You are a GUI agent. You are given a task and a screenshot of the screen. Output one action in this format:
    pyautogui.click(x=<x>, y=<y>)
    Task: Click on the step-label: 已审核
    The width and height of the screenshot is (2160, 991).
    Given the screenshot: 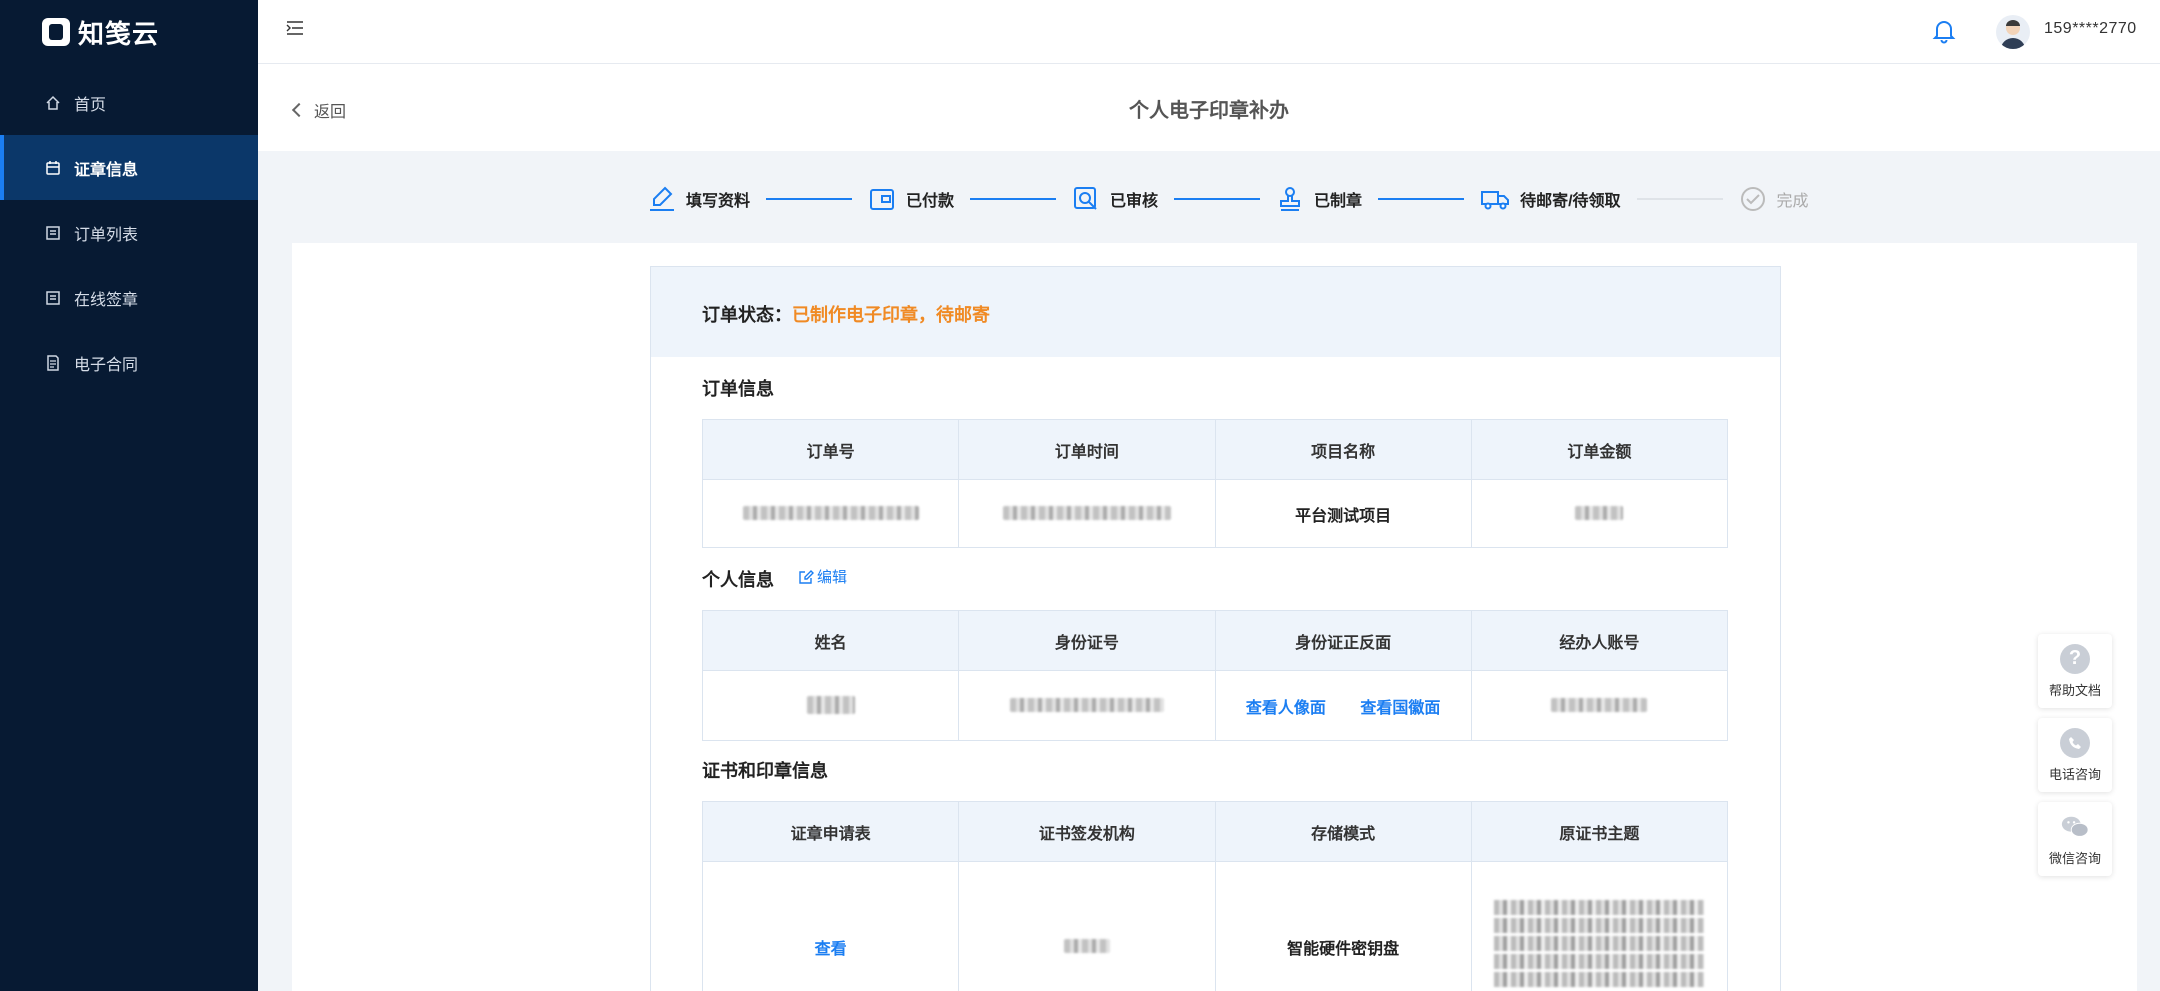 What is the action you would take?
    pyautogui.click(x=1134, y=201)
    